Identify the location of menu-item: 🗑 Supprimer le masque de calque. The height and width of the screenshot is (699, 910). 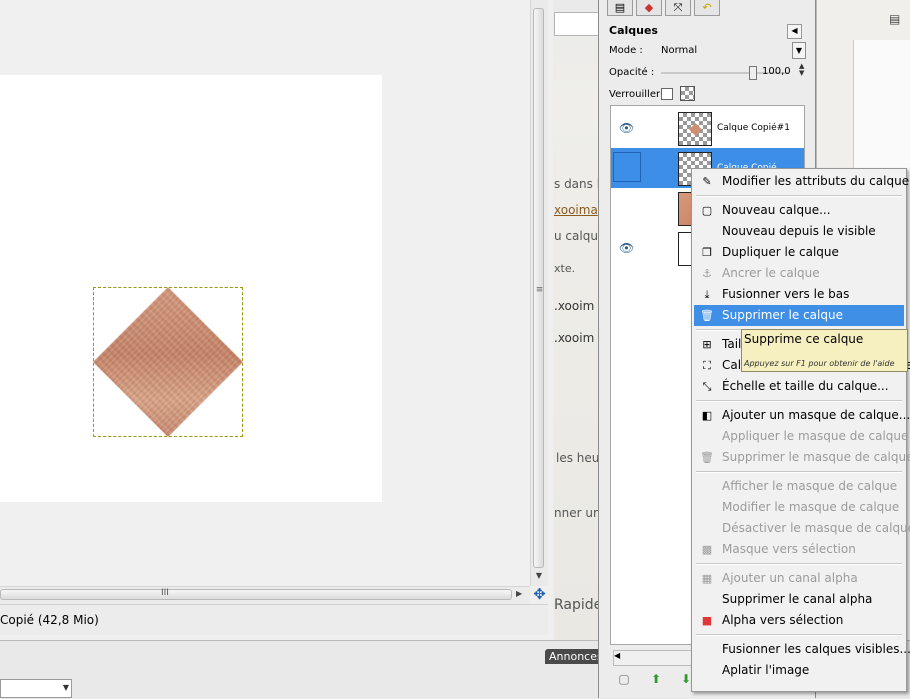
(802, 457).